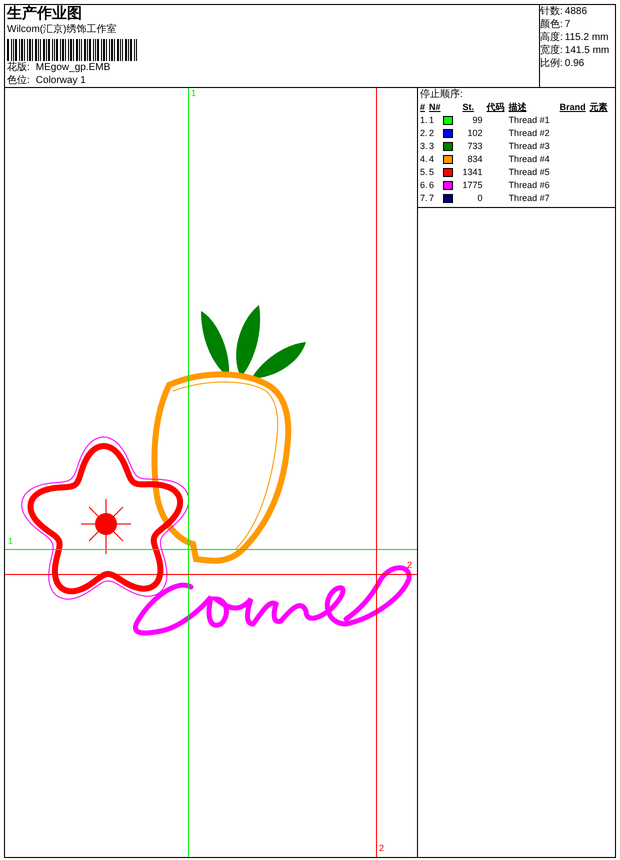 This screenshot has width=620, height=860. What do you see at coordinates (551, 37) in the screenshot?
I see `stat-label: 高度:` at bounding box center [551, 37].